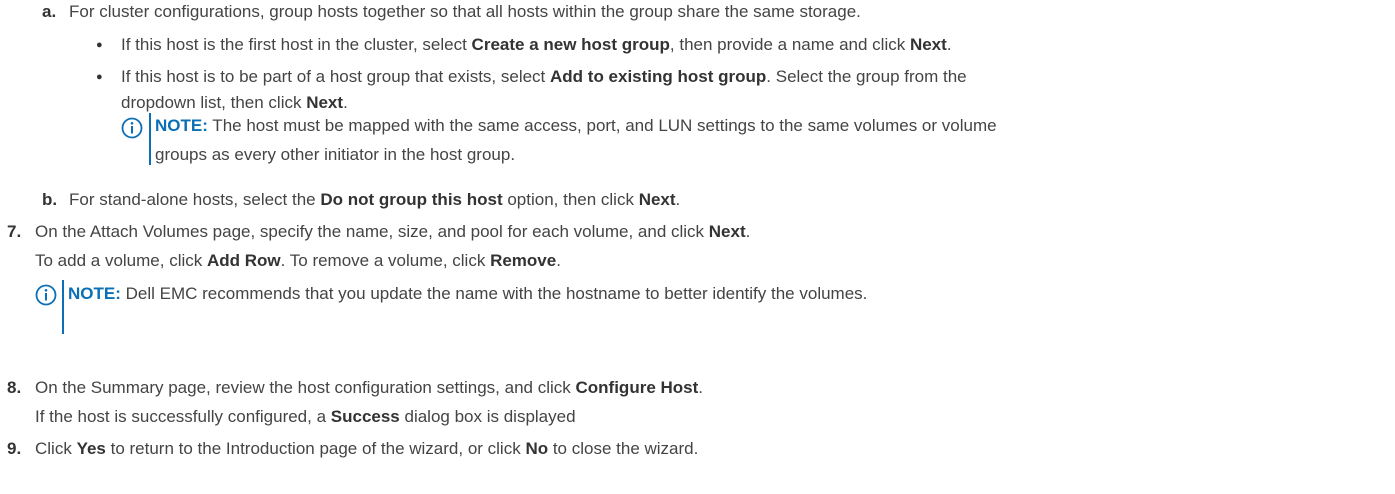 The height and width of the screenshot is (494, 1395). I want to click on step-9-text-part: Click, so click(56, 448).